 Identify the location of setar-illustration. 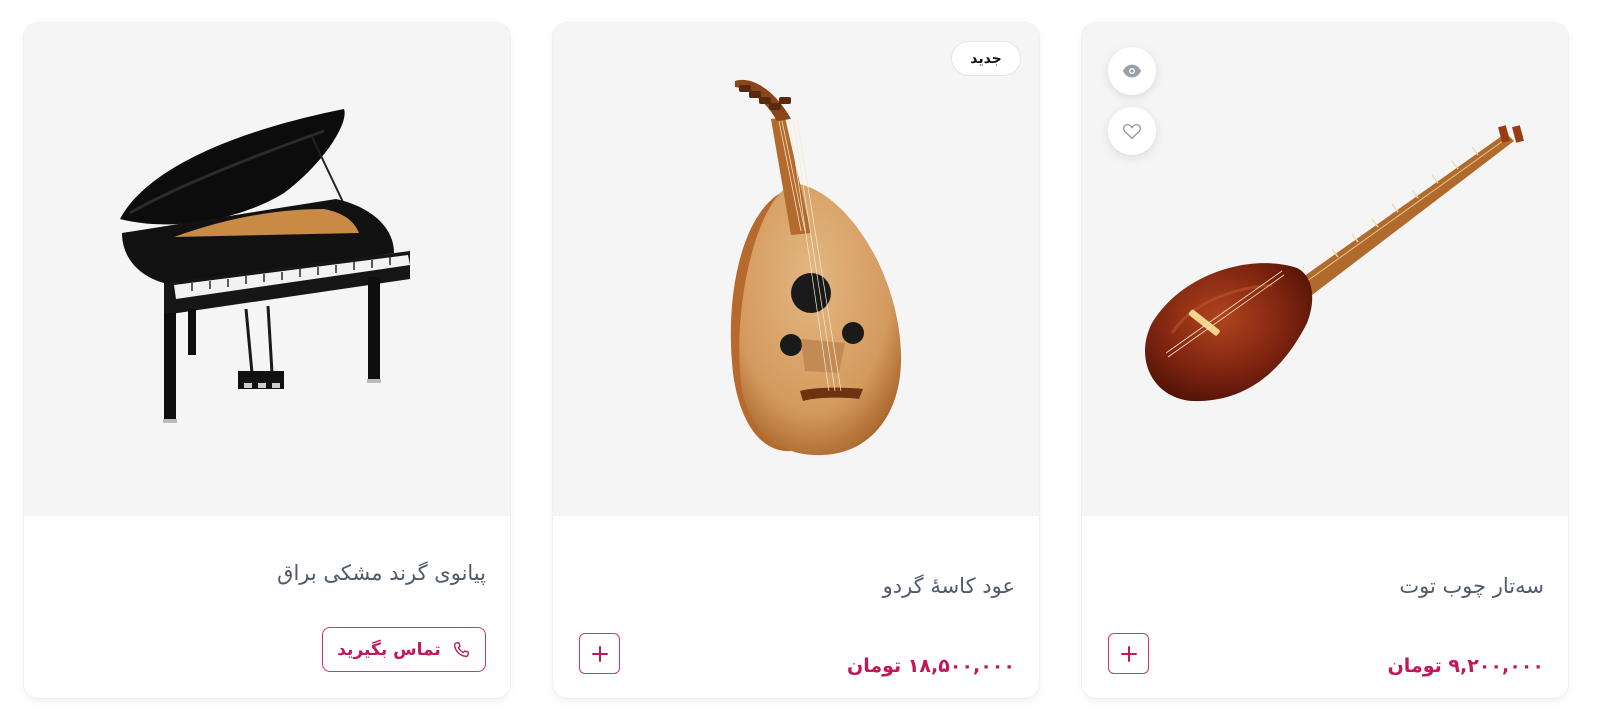
(1334, 263).